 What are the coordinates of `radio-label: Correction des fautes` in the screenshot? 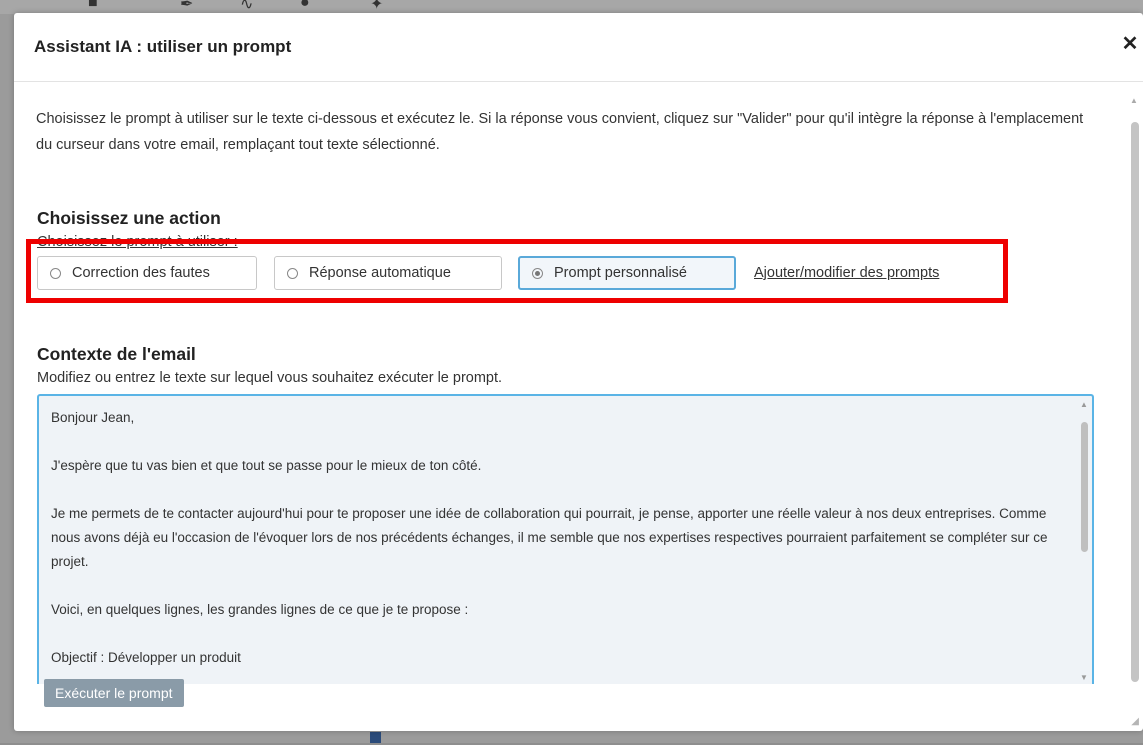 It's located at (141, 273).